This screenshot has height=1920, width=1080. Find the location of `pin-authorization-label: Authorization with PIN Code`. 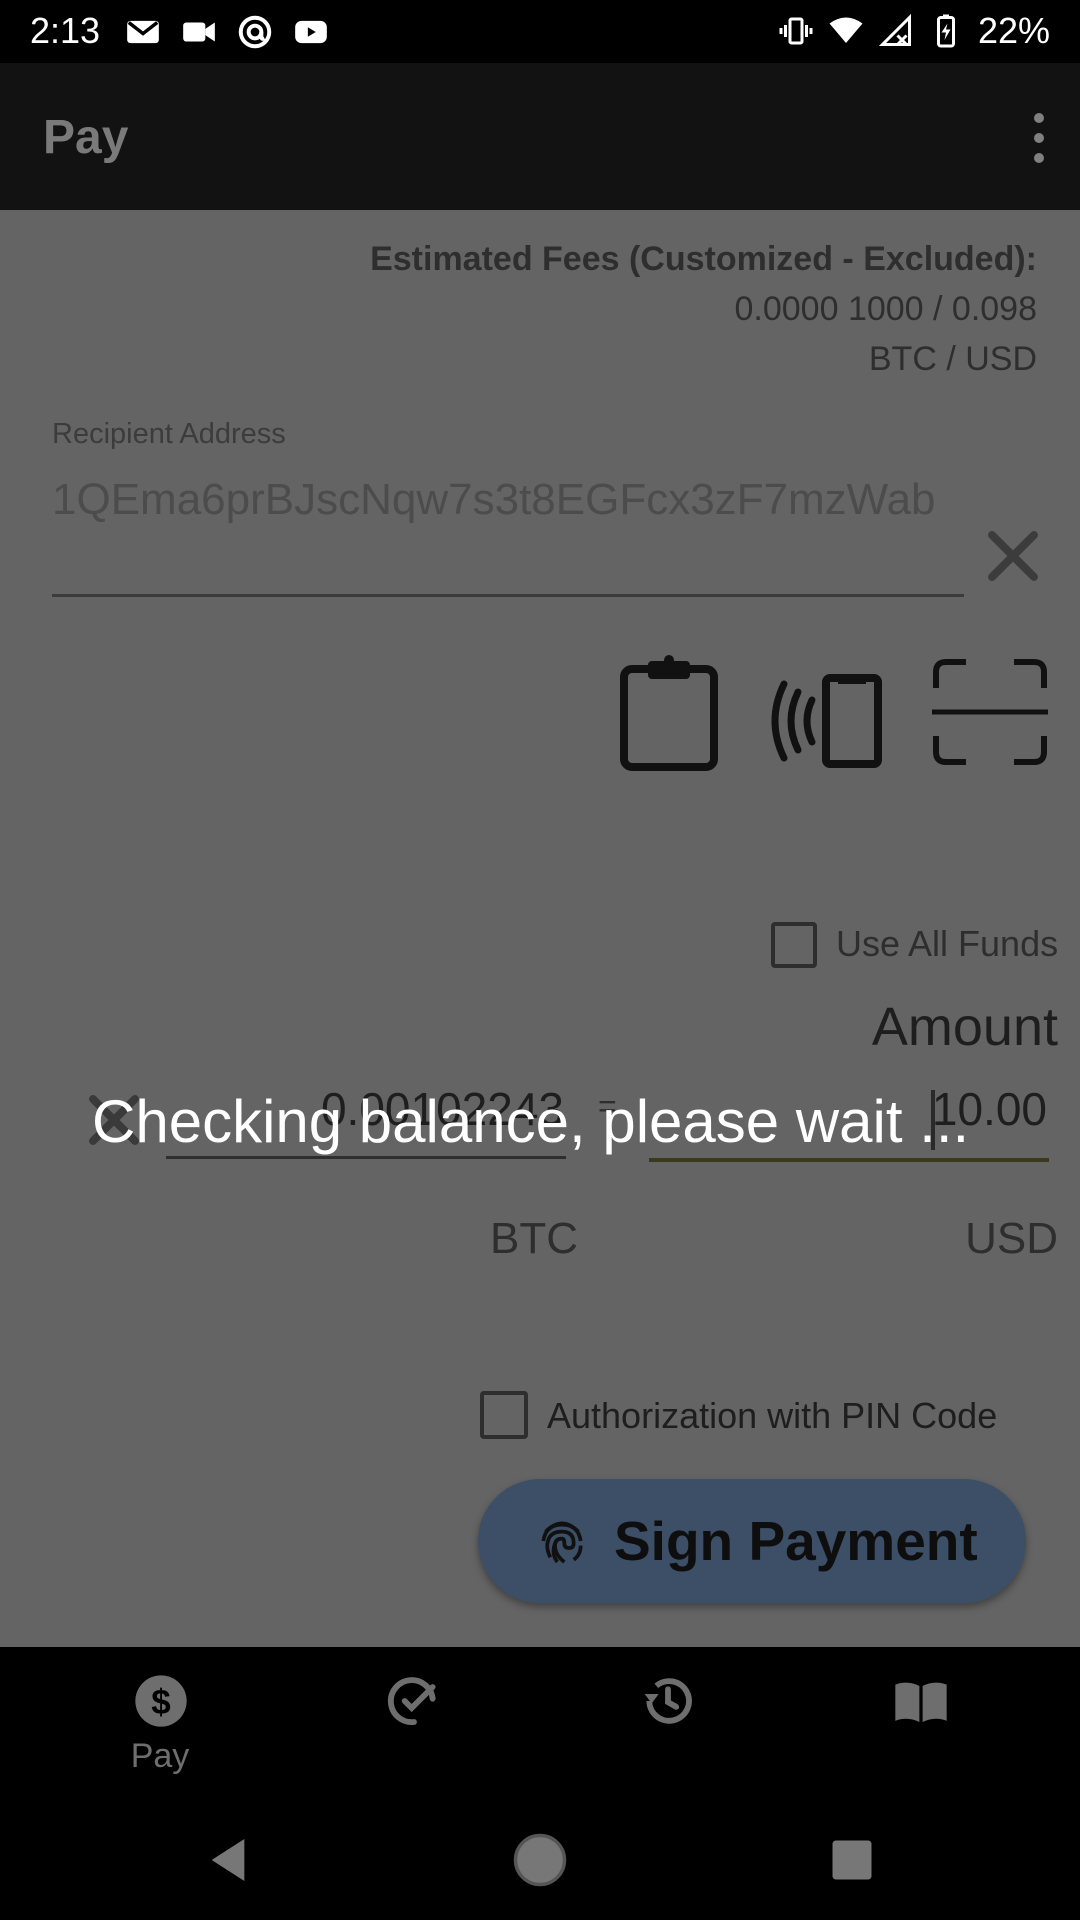

pin-authorization-label: Authorization with PIN Code is located at coordinates (772, 1415).